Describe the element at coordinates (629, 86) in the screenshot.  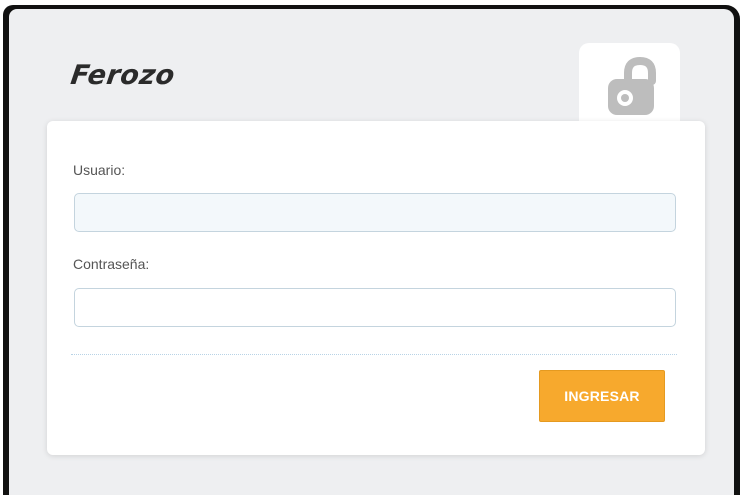
I see `lock-tab` at that location.